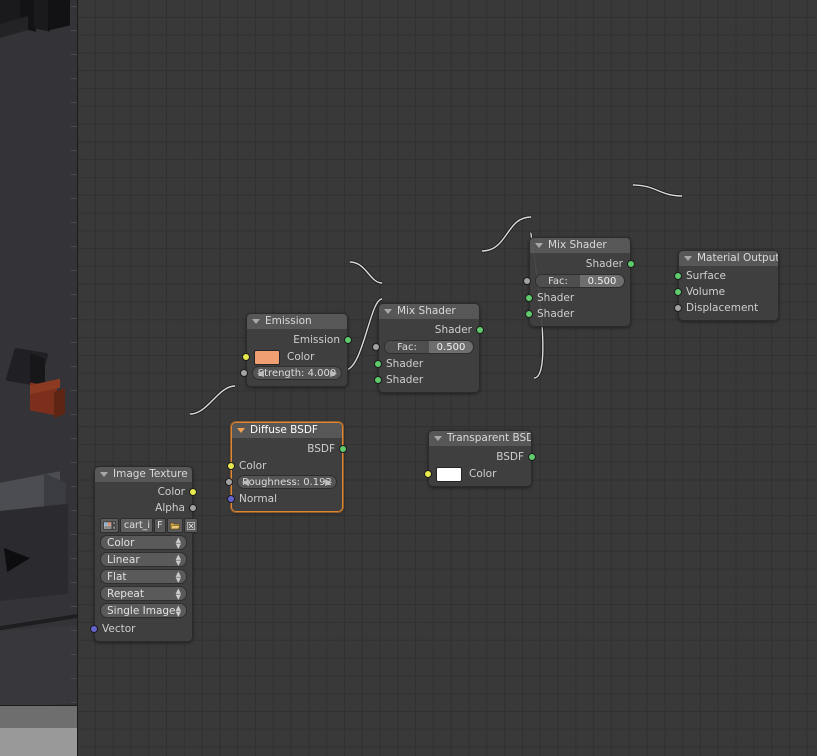  I want to click on socket-alpha-out, so click(193, 508).